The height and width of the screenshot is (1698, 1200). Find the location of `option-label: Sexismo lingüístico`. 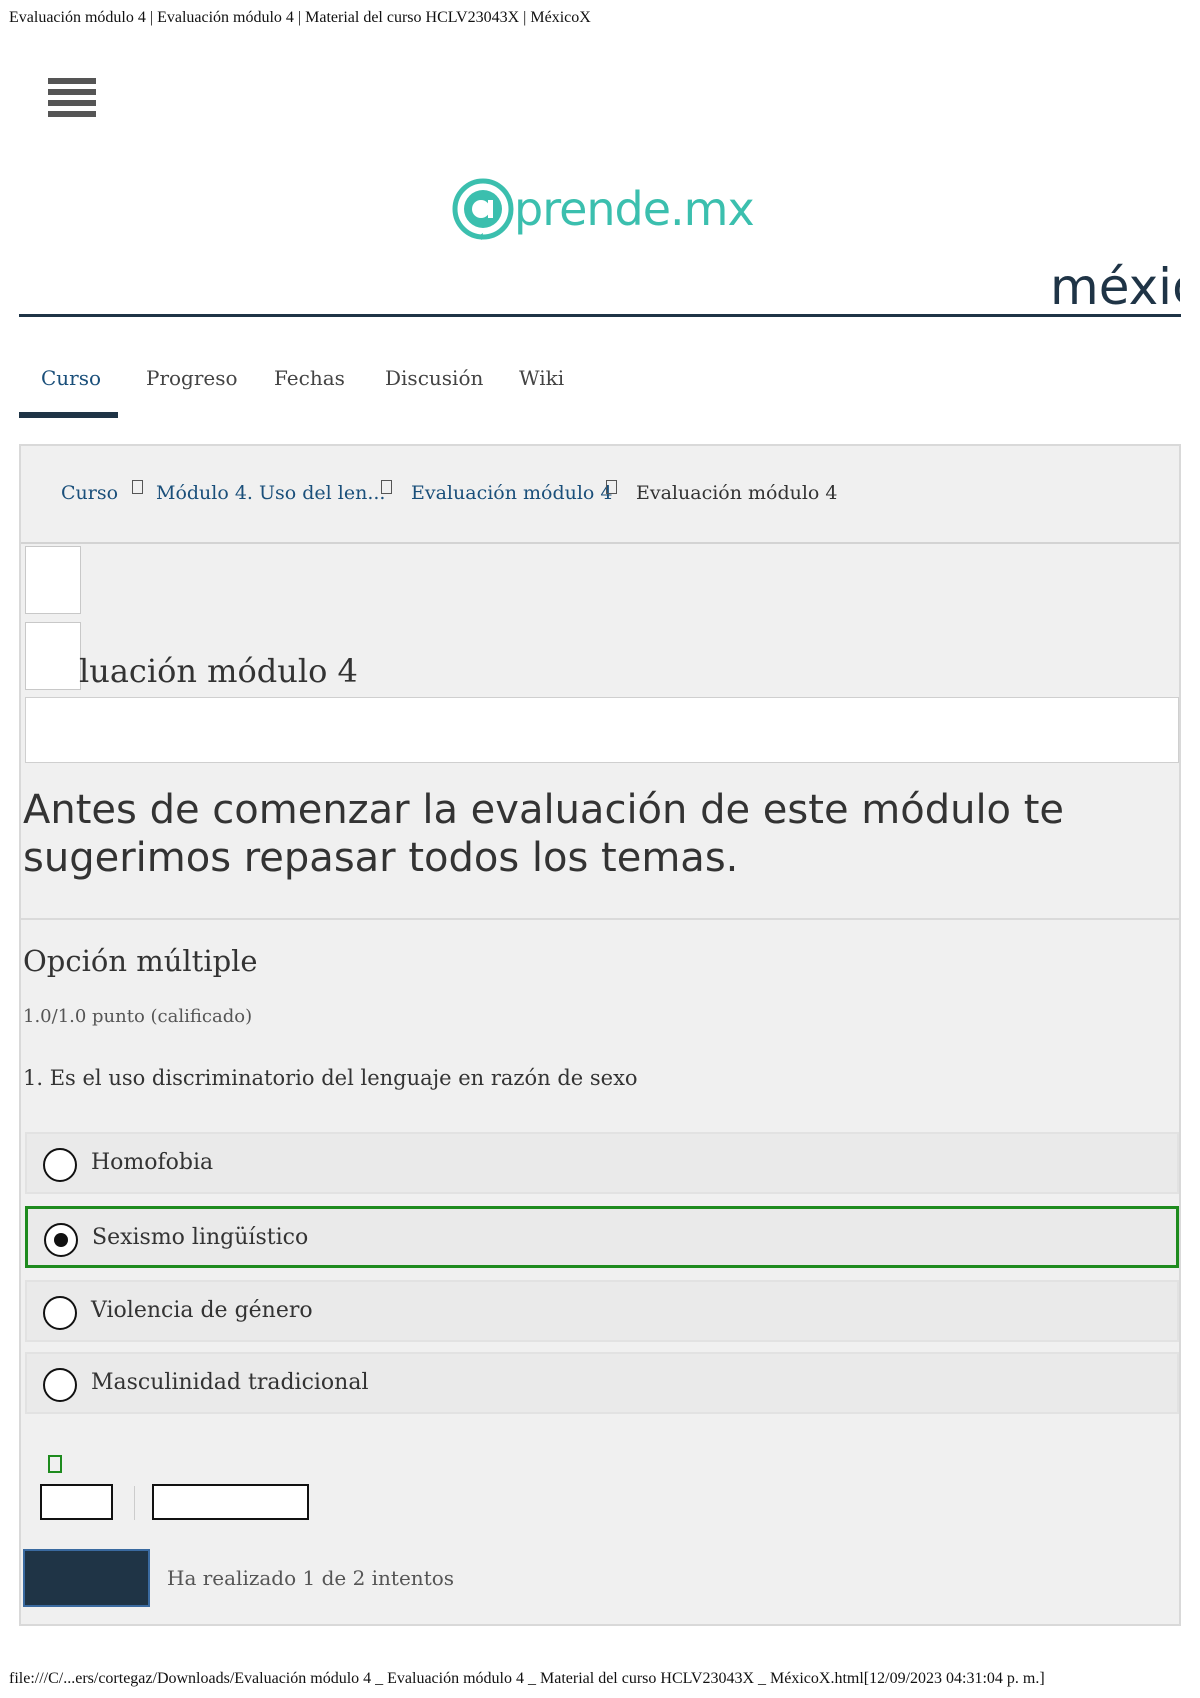

option-label: Sexismo lingüístico is located at coordinates (200, 1237).